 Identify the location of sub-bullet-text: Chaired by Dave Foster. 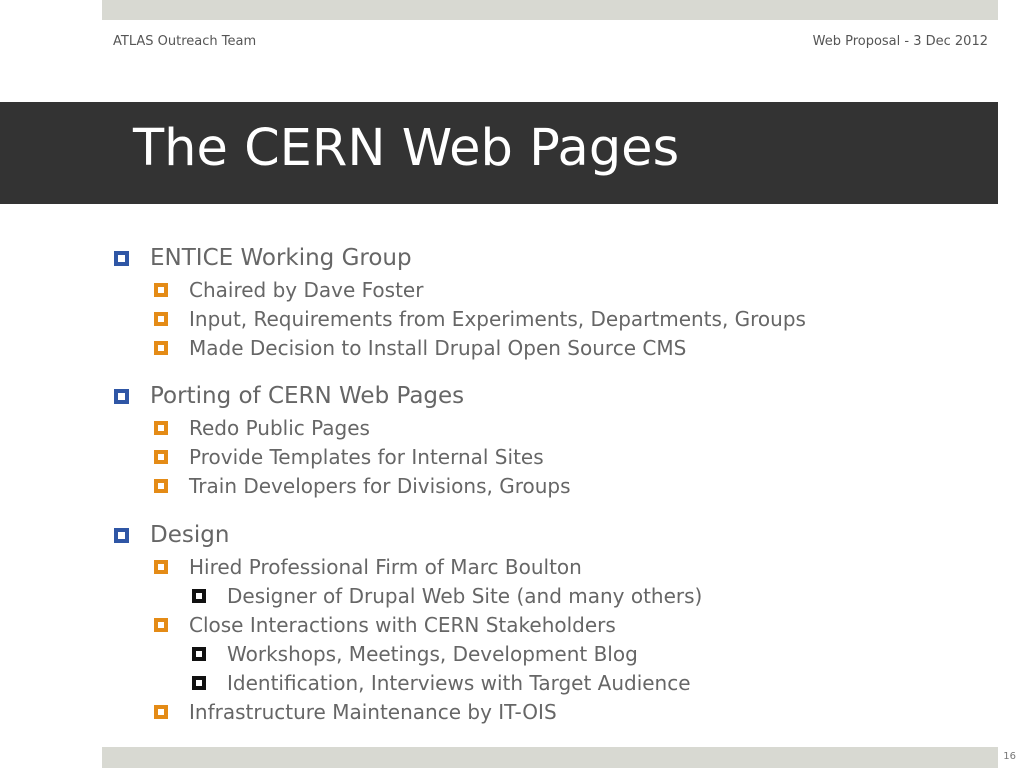
(306, 290).